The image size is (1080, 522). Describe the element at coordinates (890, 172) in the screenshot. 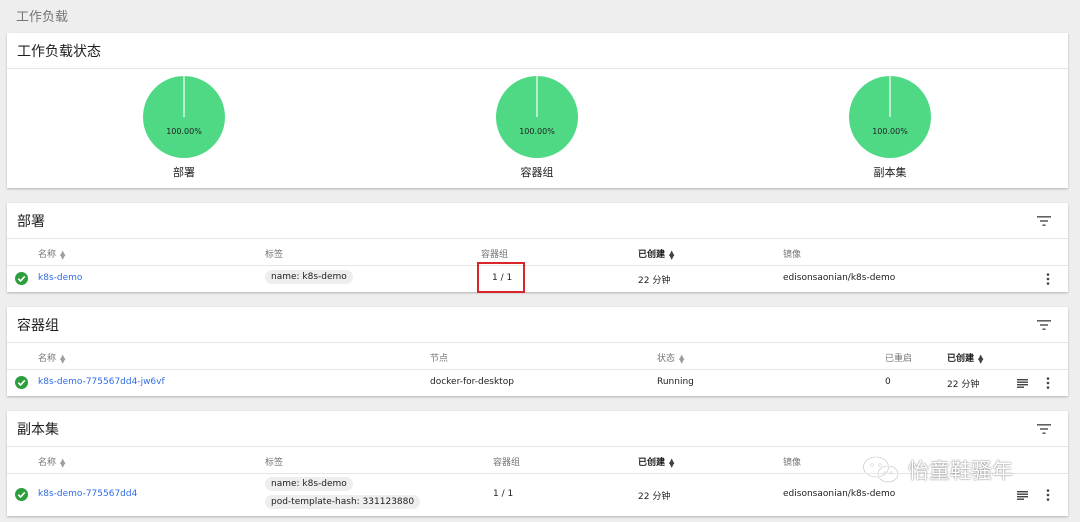

I see `replicasets-pie-label: 副本集` at that location.